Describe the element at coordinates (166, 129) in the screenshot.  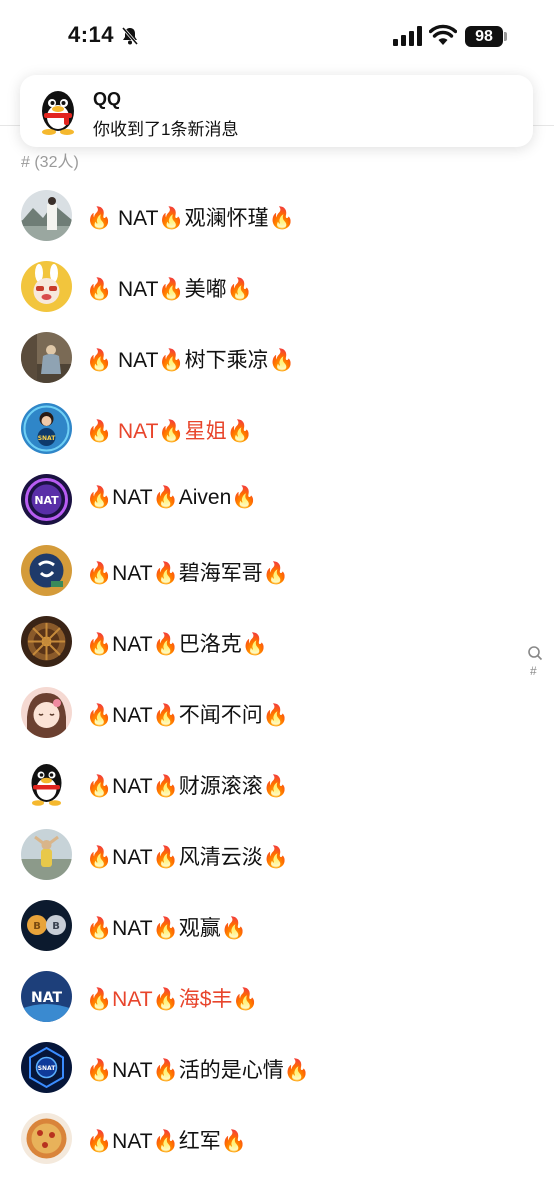
I see `notification-body: 你收到了1条新消息` at that location.